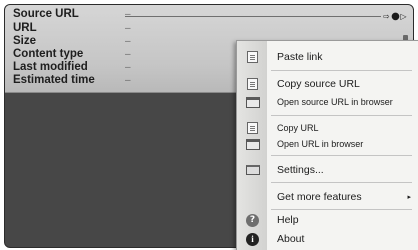 This screenshot has width=418, height=250. I want to click on menu-item-label: Open URL in browser, so click(320, 144).